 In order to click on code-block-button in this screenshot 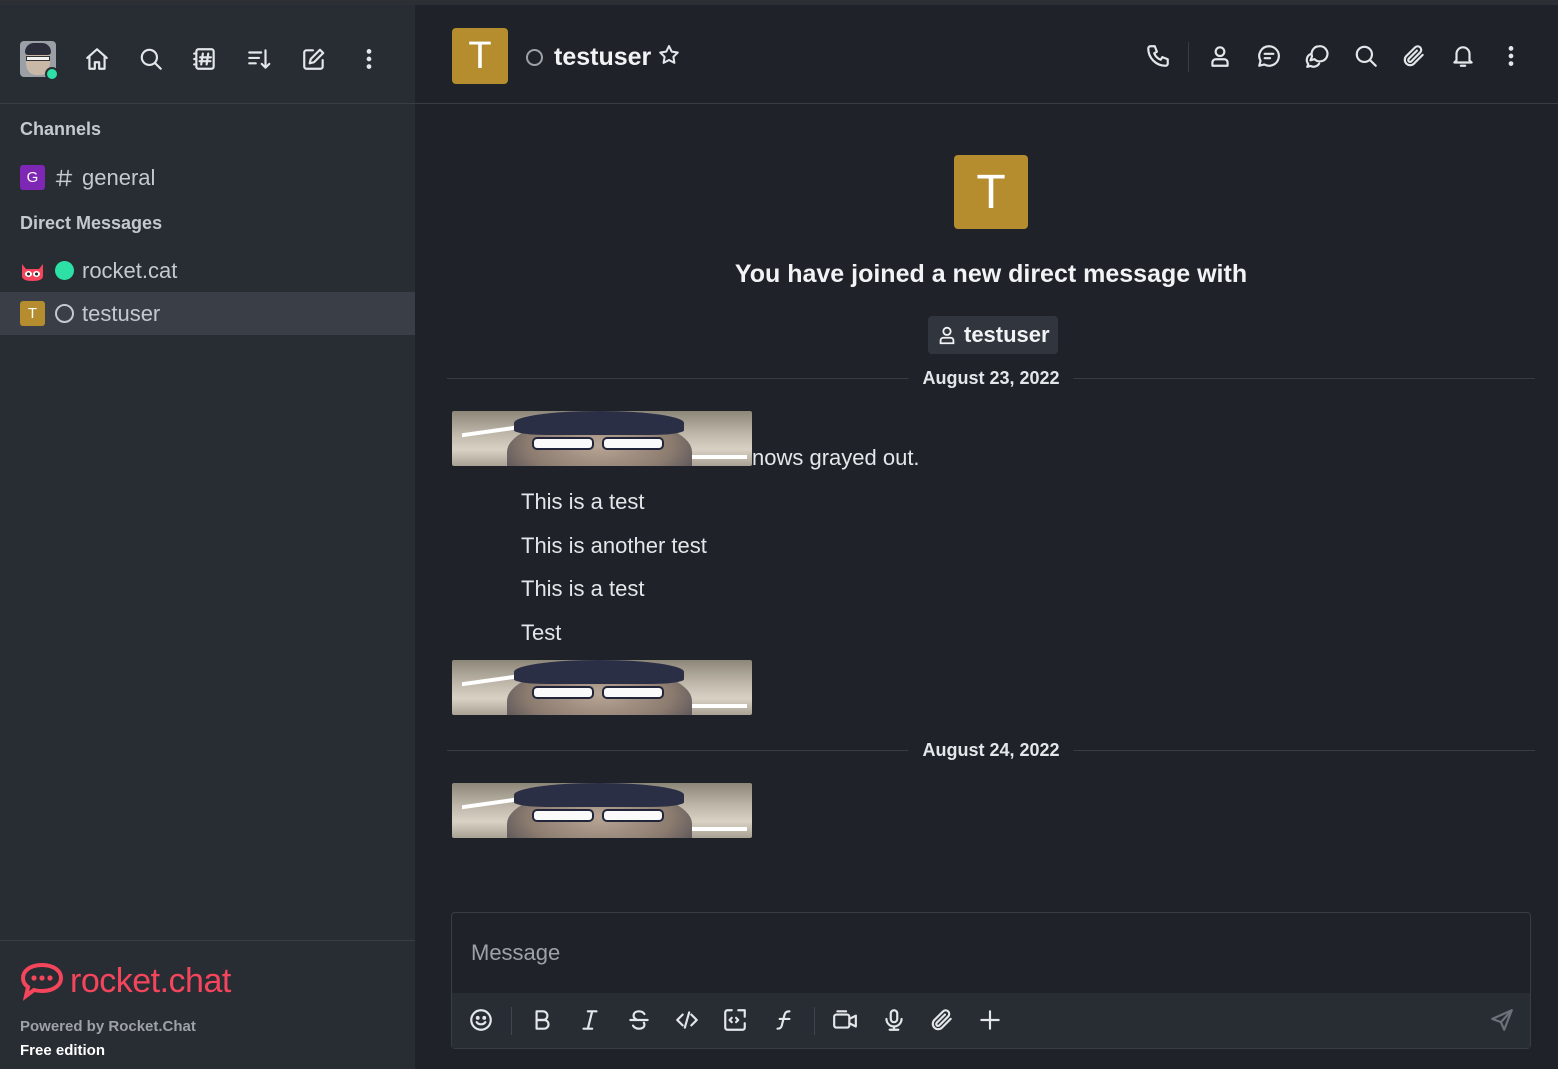, I will do `click(735, 1020)`.